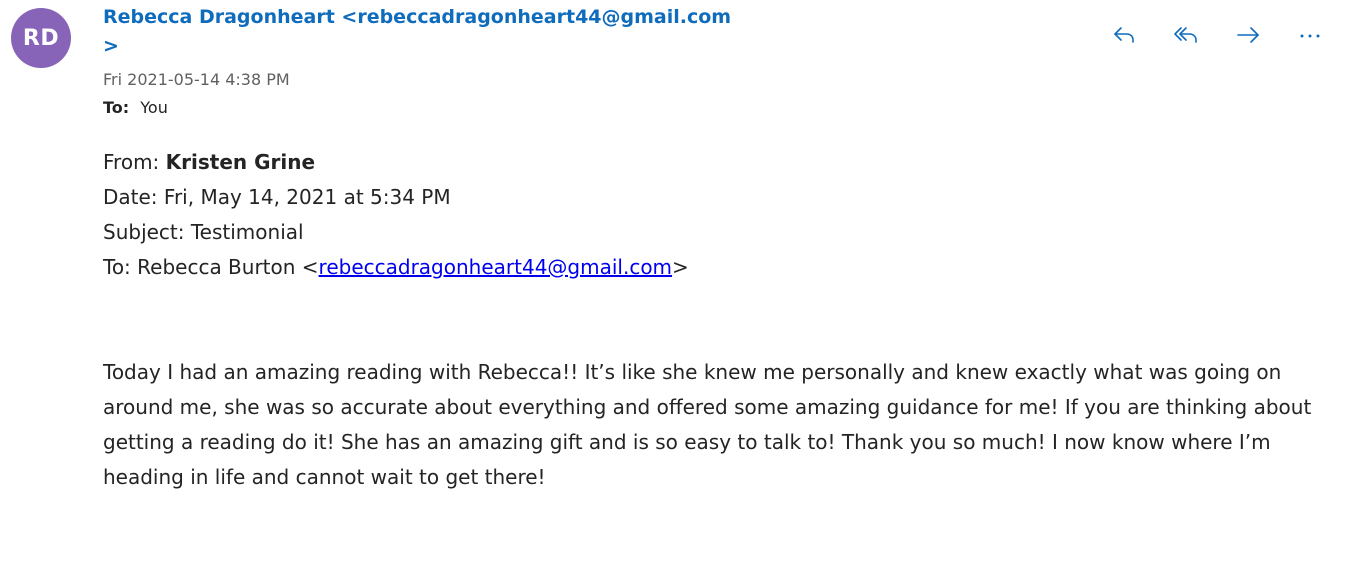 The image size is (1361, 575). I want to click on forwarded-subject: Subject: Testimonial, so click(203, 232).